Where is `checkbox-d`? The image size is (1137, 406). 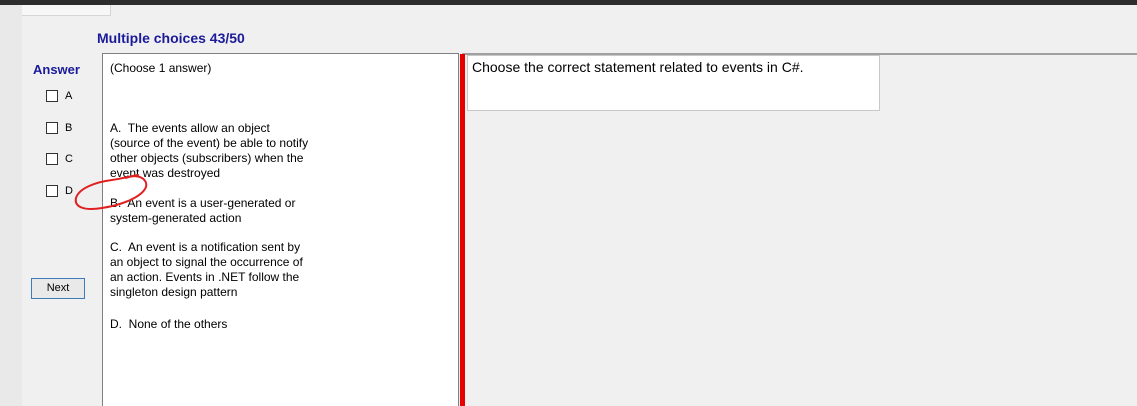 checkbox-d is located at coordinates (52, 191).